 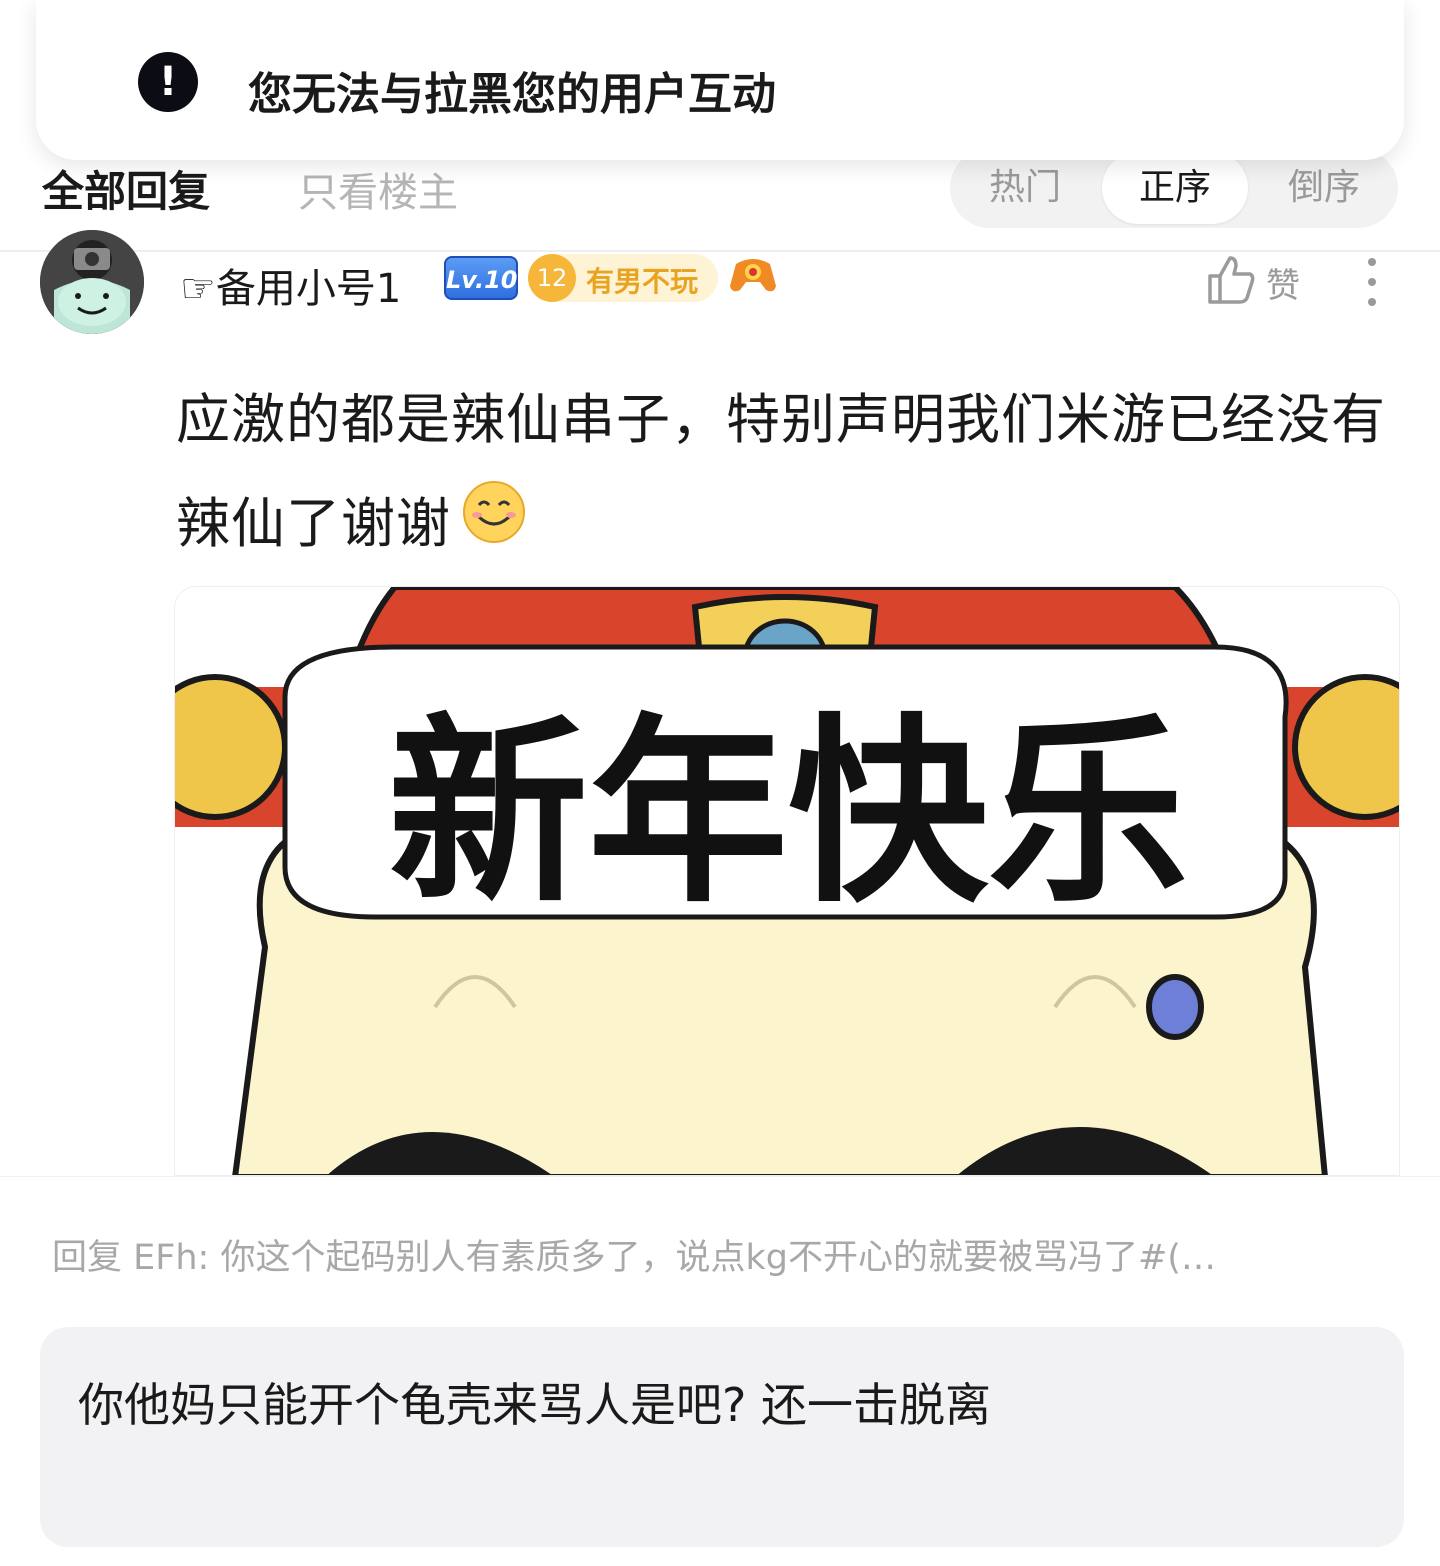 I want to click on more-options-icon, so click(x=1372, y=283).